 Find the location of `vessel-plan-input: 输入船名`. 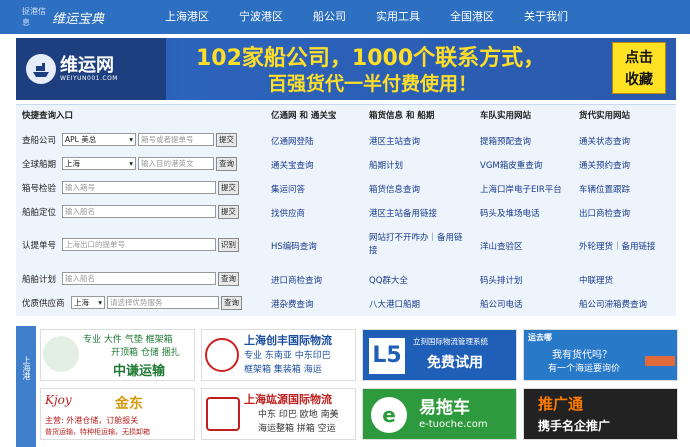

vessel-plan-input: 输入船名 is located at coordinates (139, 278).